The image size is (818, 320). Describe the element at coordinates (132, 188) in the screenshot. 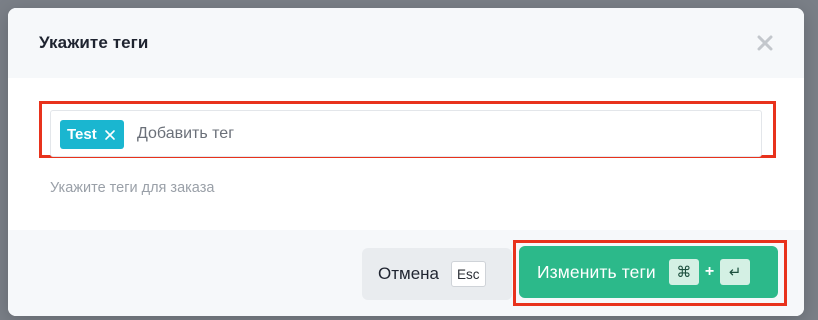

I see `helper-text: Укажите теги для заказа` at that location.